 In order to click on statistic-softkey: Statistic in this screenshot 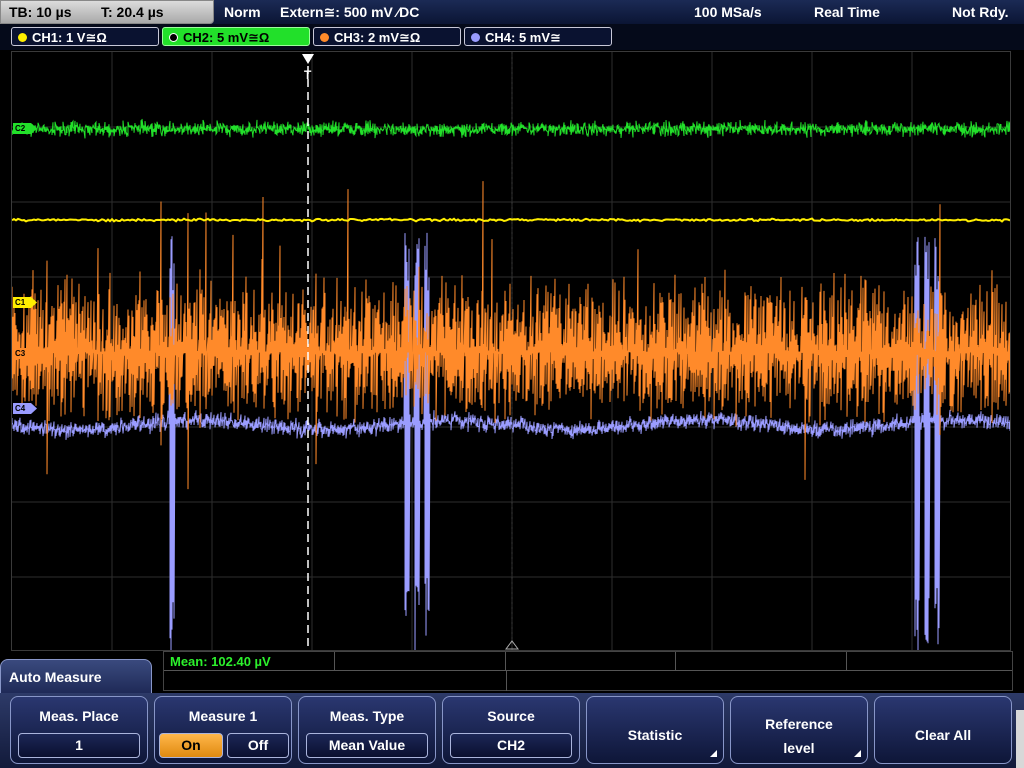, I will do `click(655, 730)`.